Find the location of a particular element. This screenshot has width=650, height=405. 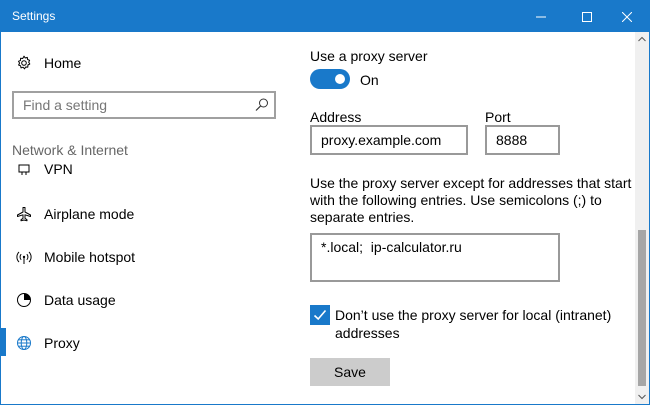

local-bypass-label-line2: addresses is located at coordinates (367, 333).